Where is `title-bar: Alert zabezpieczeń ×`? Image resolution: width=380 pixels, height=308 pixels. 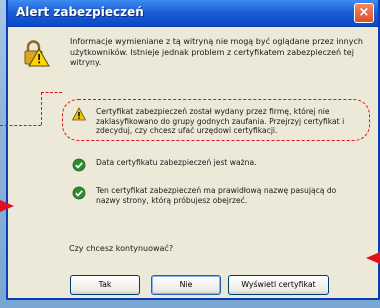
title-bar: Alert zabezpieczeń × is located at coordinates (193, 13).